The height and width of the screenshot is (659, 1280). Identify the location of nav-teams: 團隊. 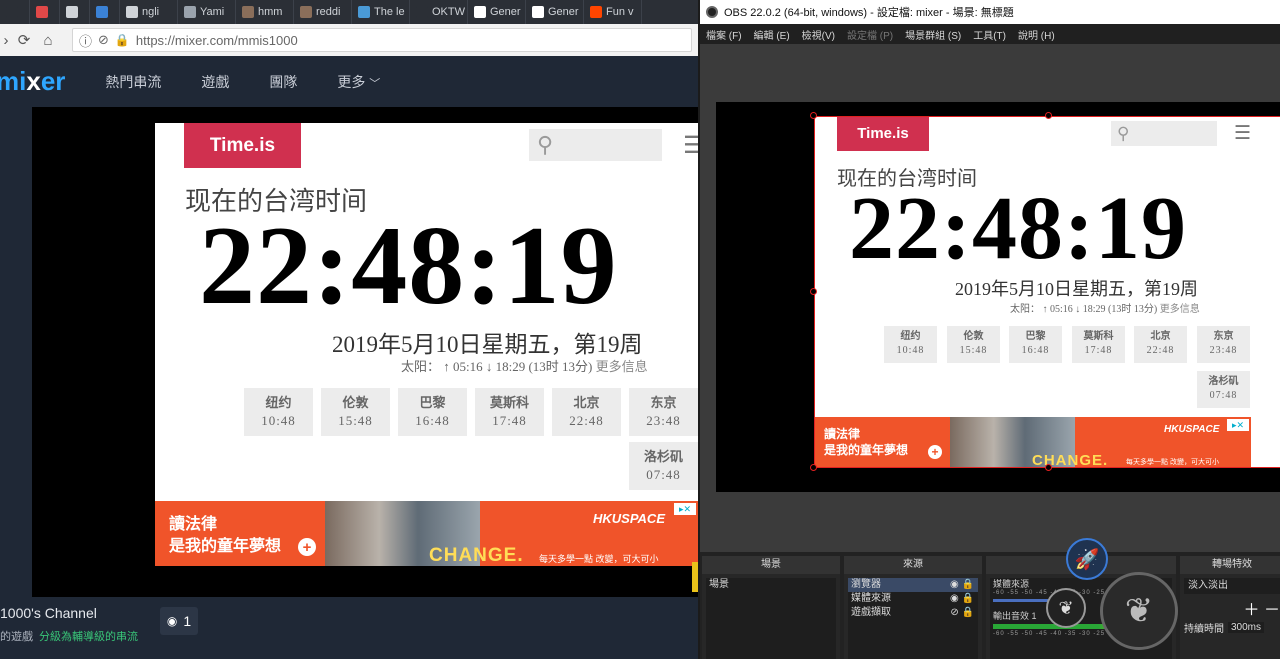
(283, 82).